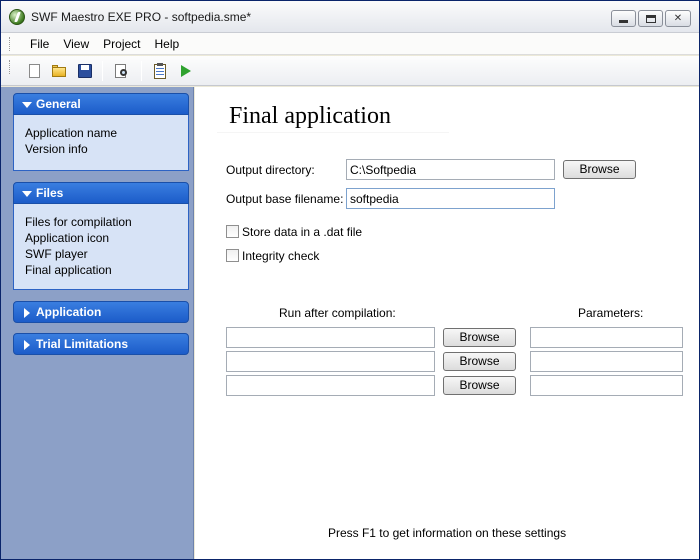 The image size is (700, 560). What do you see at coordinates (106, 238) in the screenshot?
I see `sidebar-item-application-icon: Application icon` at bounding box center [106, 238].